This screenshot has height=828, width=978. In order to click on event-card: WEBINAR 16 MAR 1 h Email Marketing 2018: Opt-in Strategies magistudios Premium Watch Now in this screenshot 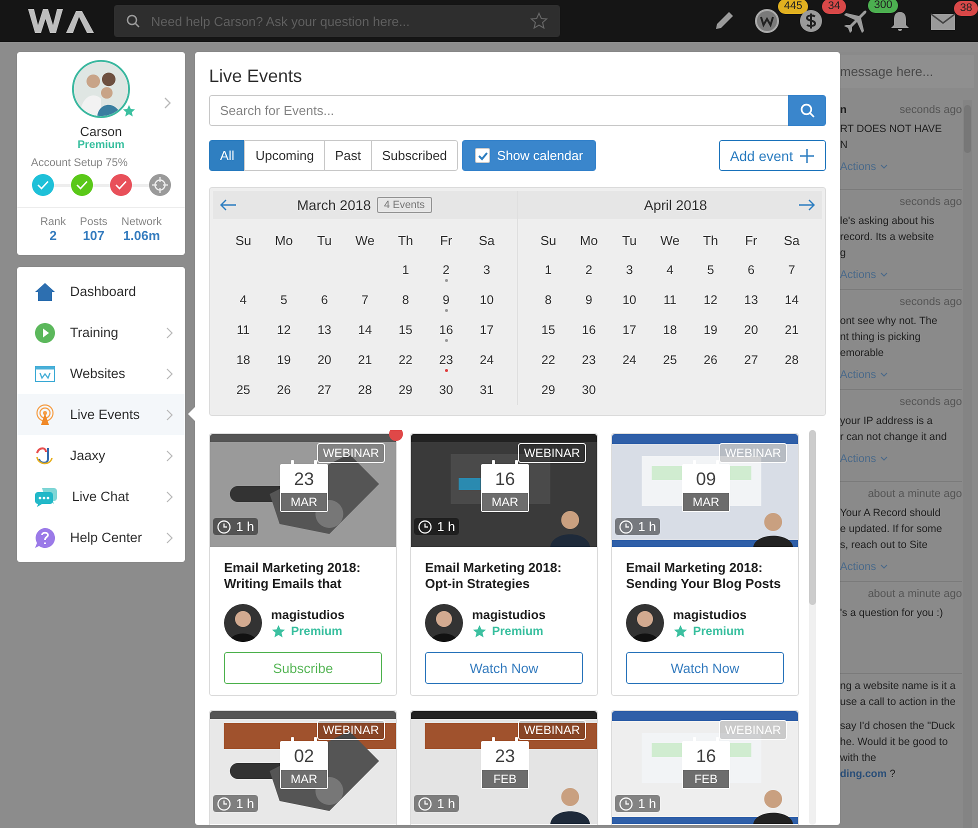, I will do `click(504, 564)`.